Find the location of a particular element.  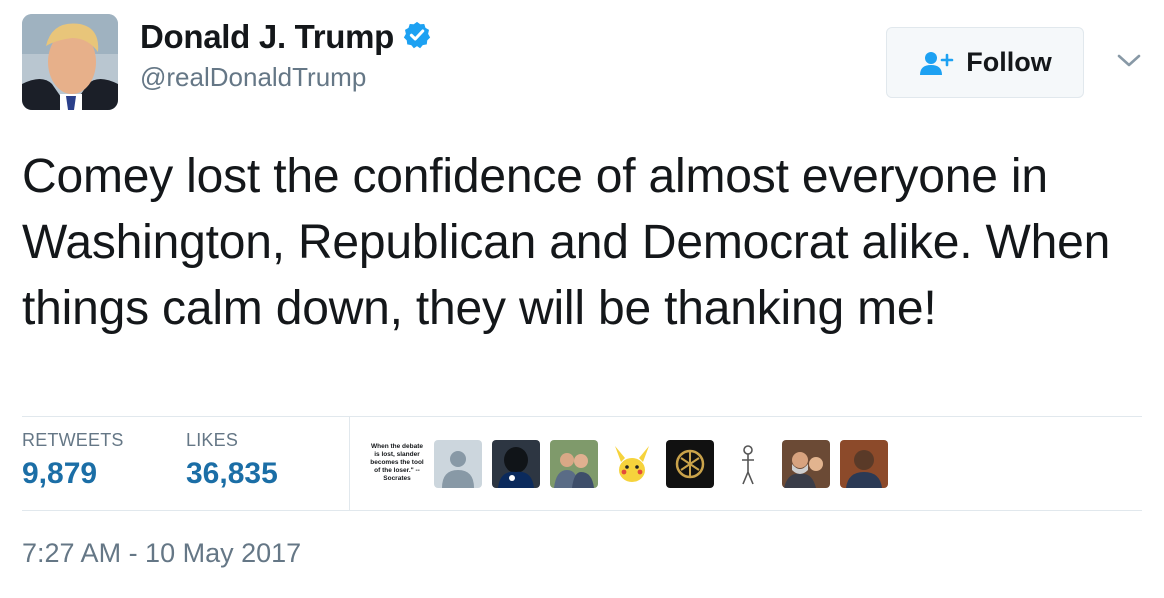

liker-avatar-pikachu is located at coordinates (632, 464).